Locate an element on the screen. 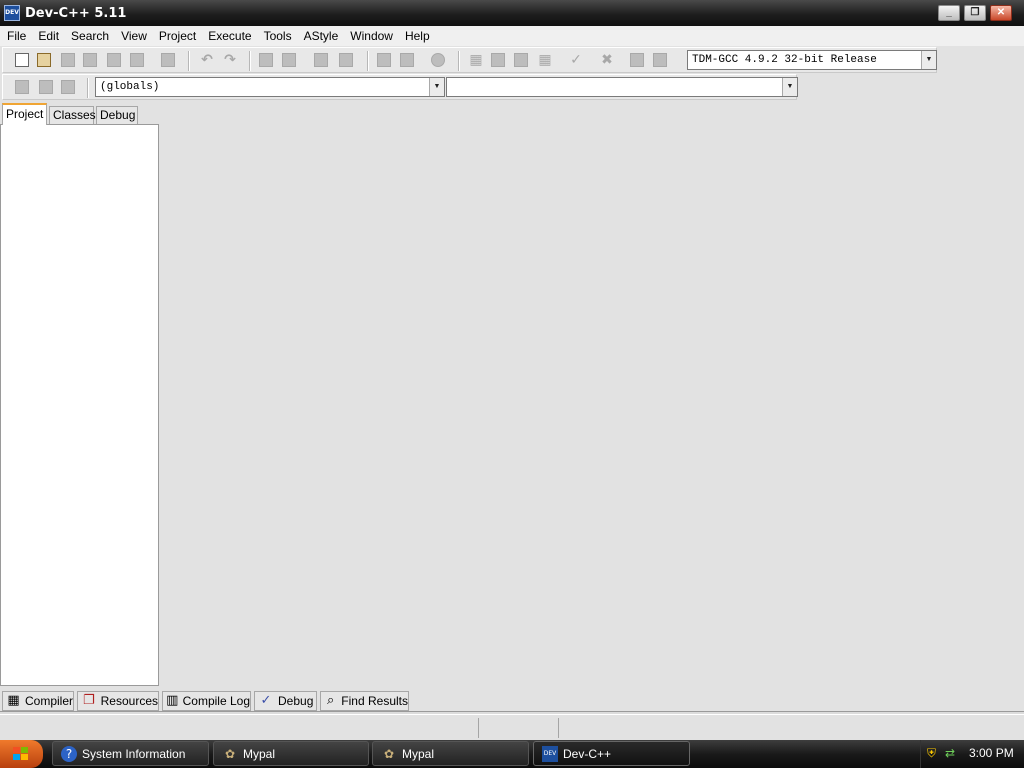 The width and height of the screenshot is (1024, 768). minimize-button: _ is located at coordinates (949, 13).